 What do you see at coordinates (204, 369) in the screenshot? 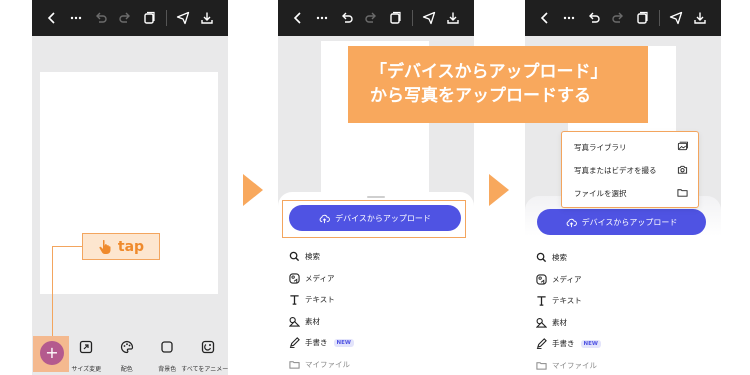
I see `animate-all-label: すべてをアニメート` at bounding box center [204, 369].